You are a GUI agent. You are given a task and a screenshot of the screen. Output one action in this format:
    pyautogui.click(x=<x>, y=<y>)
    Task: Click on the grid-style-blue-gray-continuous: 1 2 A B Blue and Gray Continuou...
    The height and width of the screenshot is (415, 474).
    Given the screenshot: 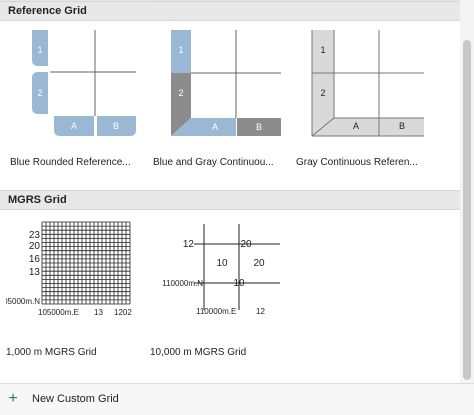 What is the action you would take?
    pyautogui.click(x=225, y=101)
    